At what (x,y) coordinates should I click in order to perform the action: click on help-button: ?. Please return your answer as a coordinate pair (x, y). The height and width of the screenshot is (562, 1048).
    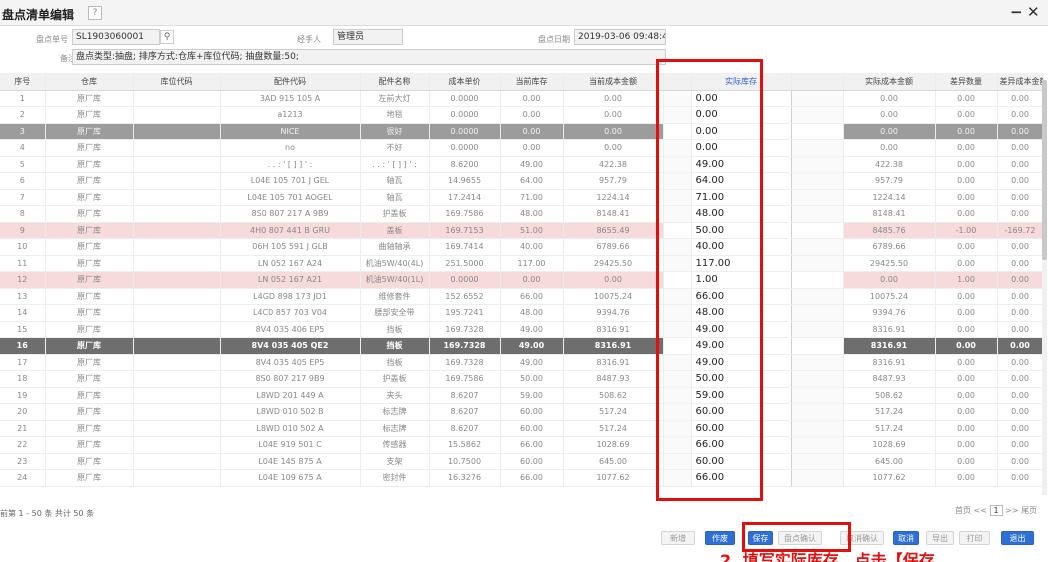
    Looking at the image, I should click on (95, 13).